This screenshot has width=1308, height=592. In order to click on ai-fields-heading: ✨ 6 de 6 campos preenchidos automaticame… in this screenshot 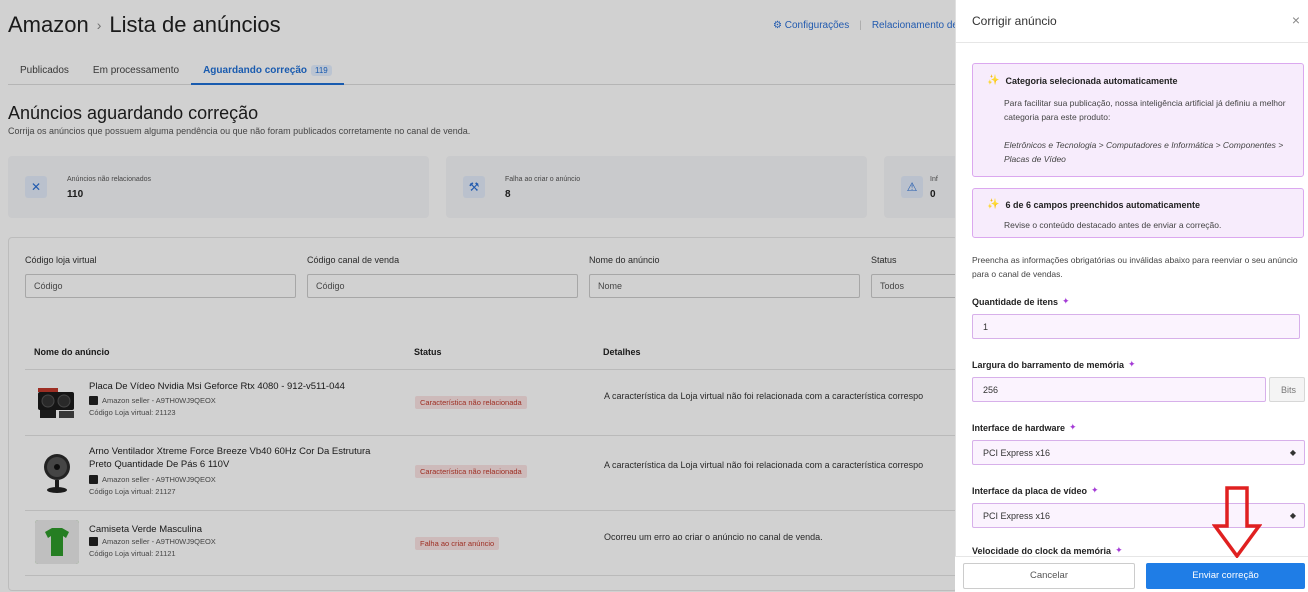, I will do `click(1093, 204)`.